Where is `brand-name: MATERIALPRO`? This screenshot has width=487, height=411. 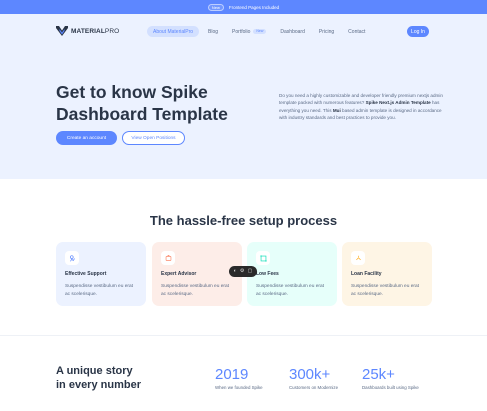 brand-name: MATERIALPRO is located at coordinates (95, 31).